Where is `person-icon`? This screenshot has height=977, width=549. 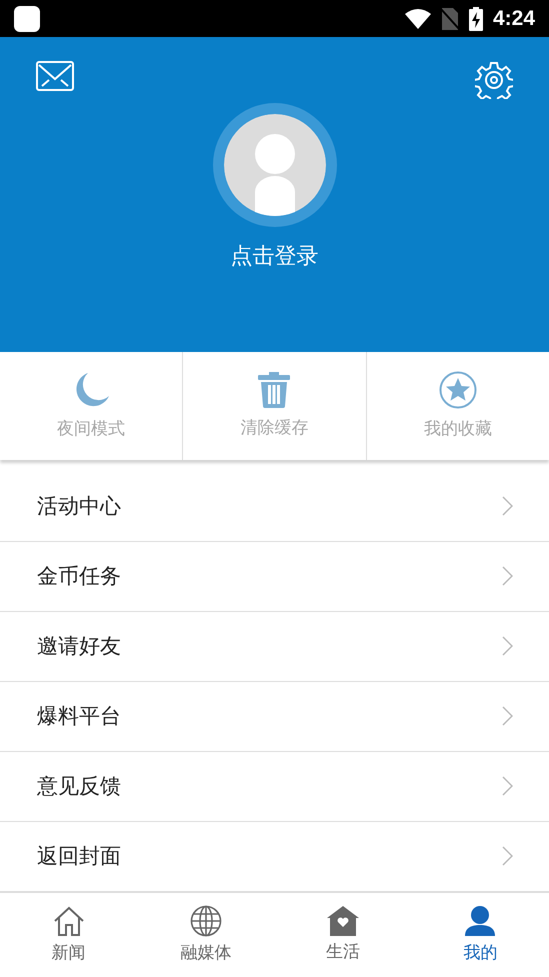
person-icon is located at coordinates (480, 921).